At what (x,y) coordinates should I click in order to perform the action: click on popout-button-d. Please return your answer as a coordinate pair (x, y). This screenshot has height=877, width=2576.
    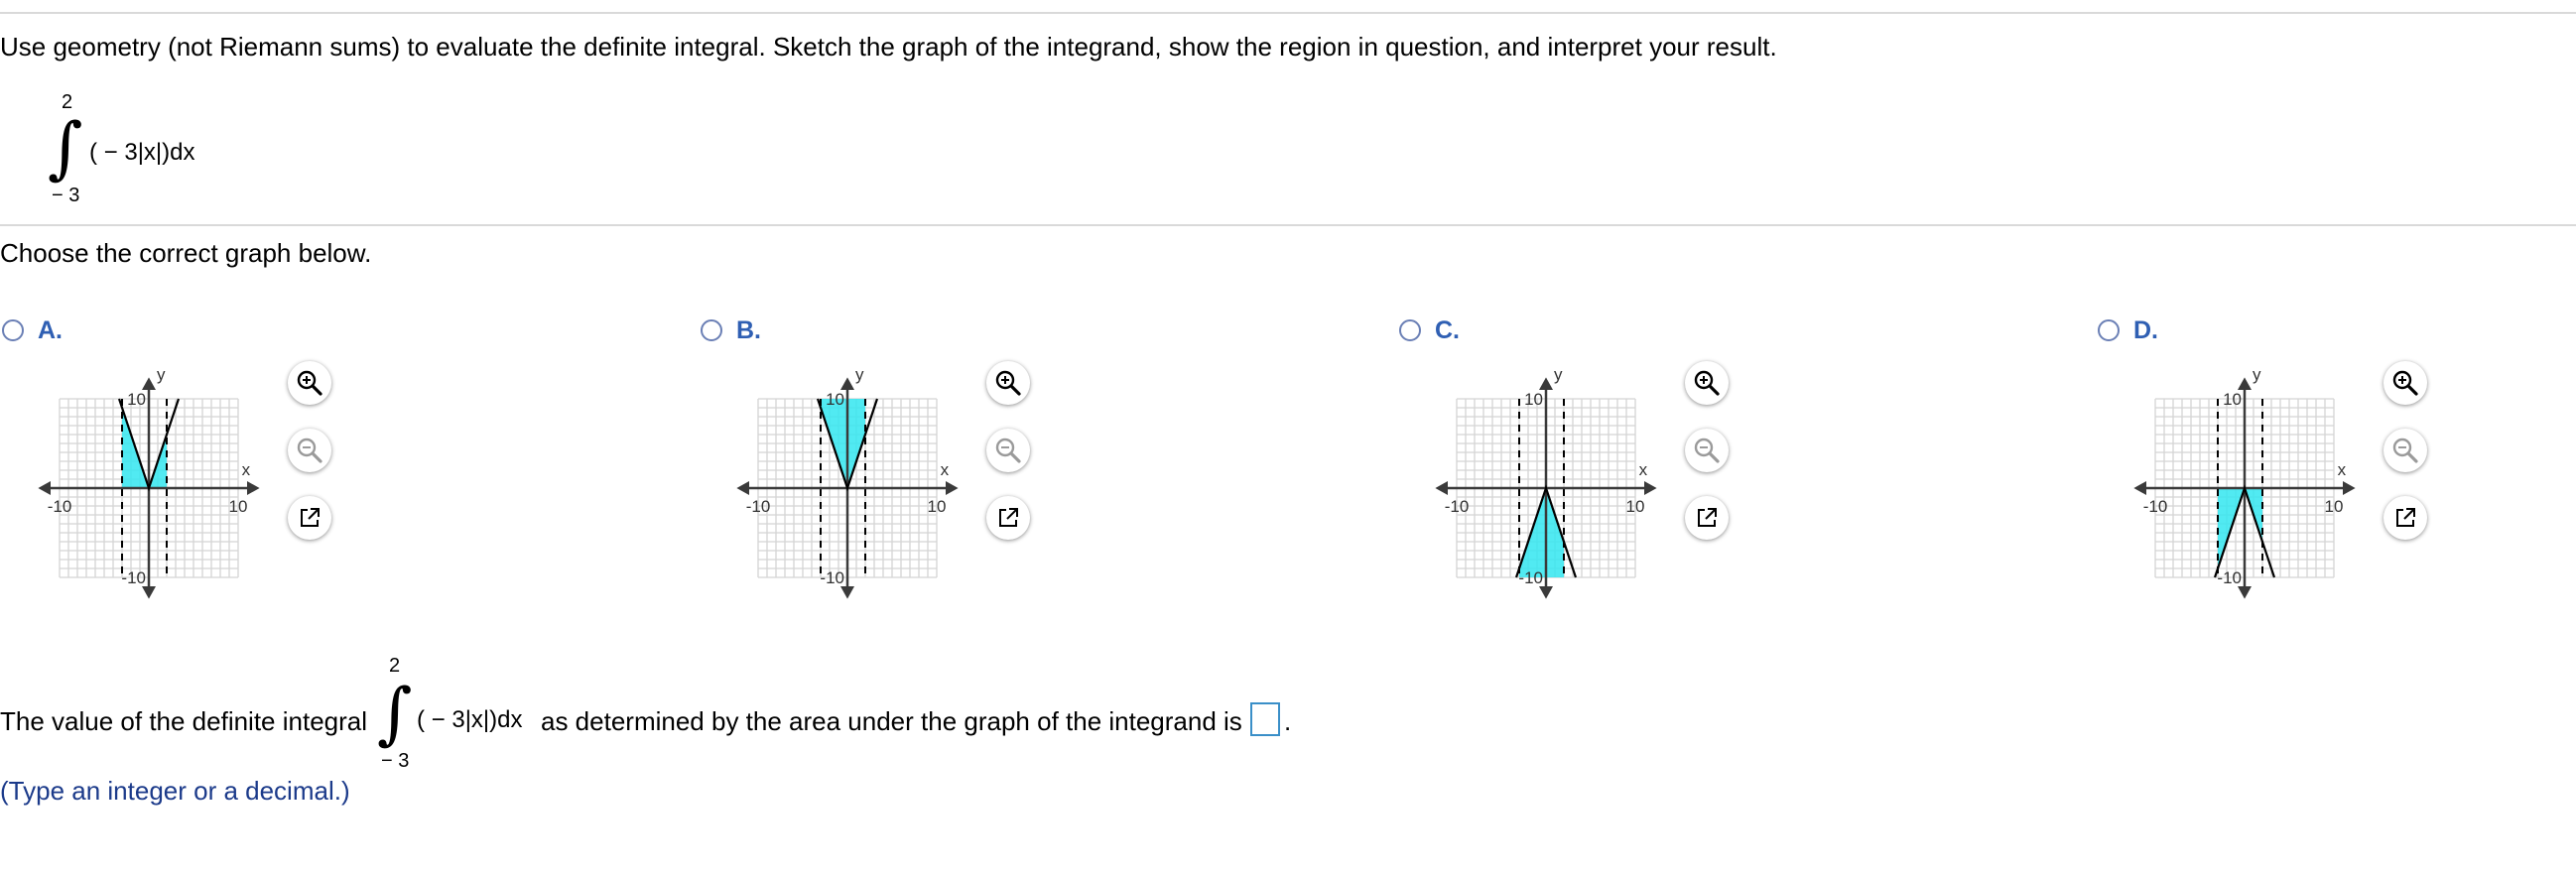
    Looking at the image, I should click on (2405, 518).